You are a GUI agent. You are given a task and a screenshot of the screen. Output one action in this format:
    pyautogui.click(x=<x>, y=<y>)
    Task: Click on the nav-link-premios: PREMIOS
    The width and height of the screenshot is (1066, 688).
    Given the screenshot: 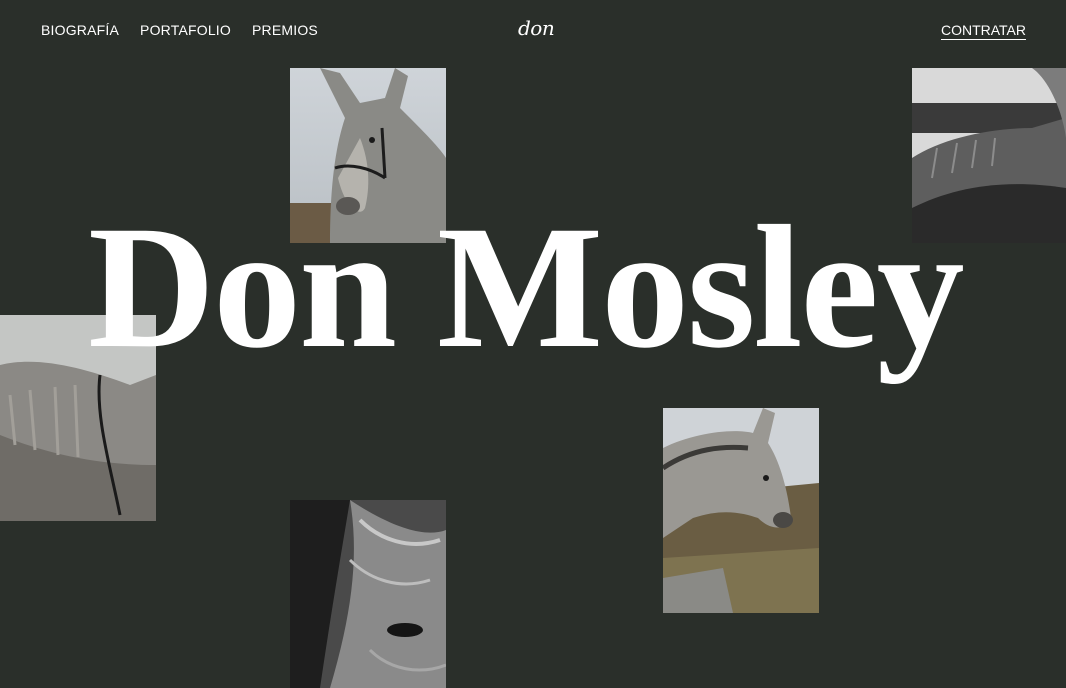 What is the action you would take?
    pyautogui.click(x=285, y=30)
    